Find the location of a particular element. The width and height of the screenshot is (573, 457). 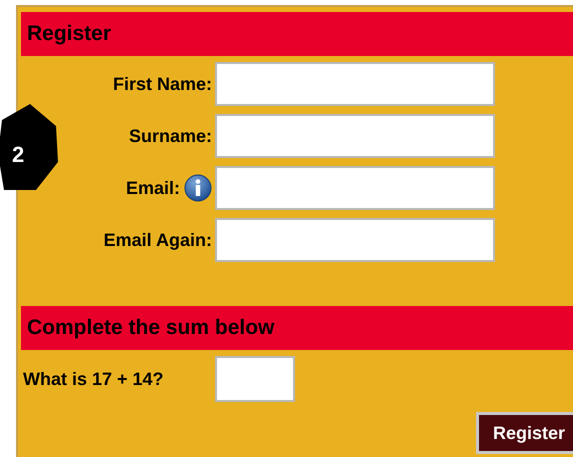

info-icon is located at coordinates (198, 188).